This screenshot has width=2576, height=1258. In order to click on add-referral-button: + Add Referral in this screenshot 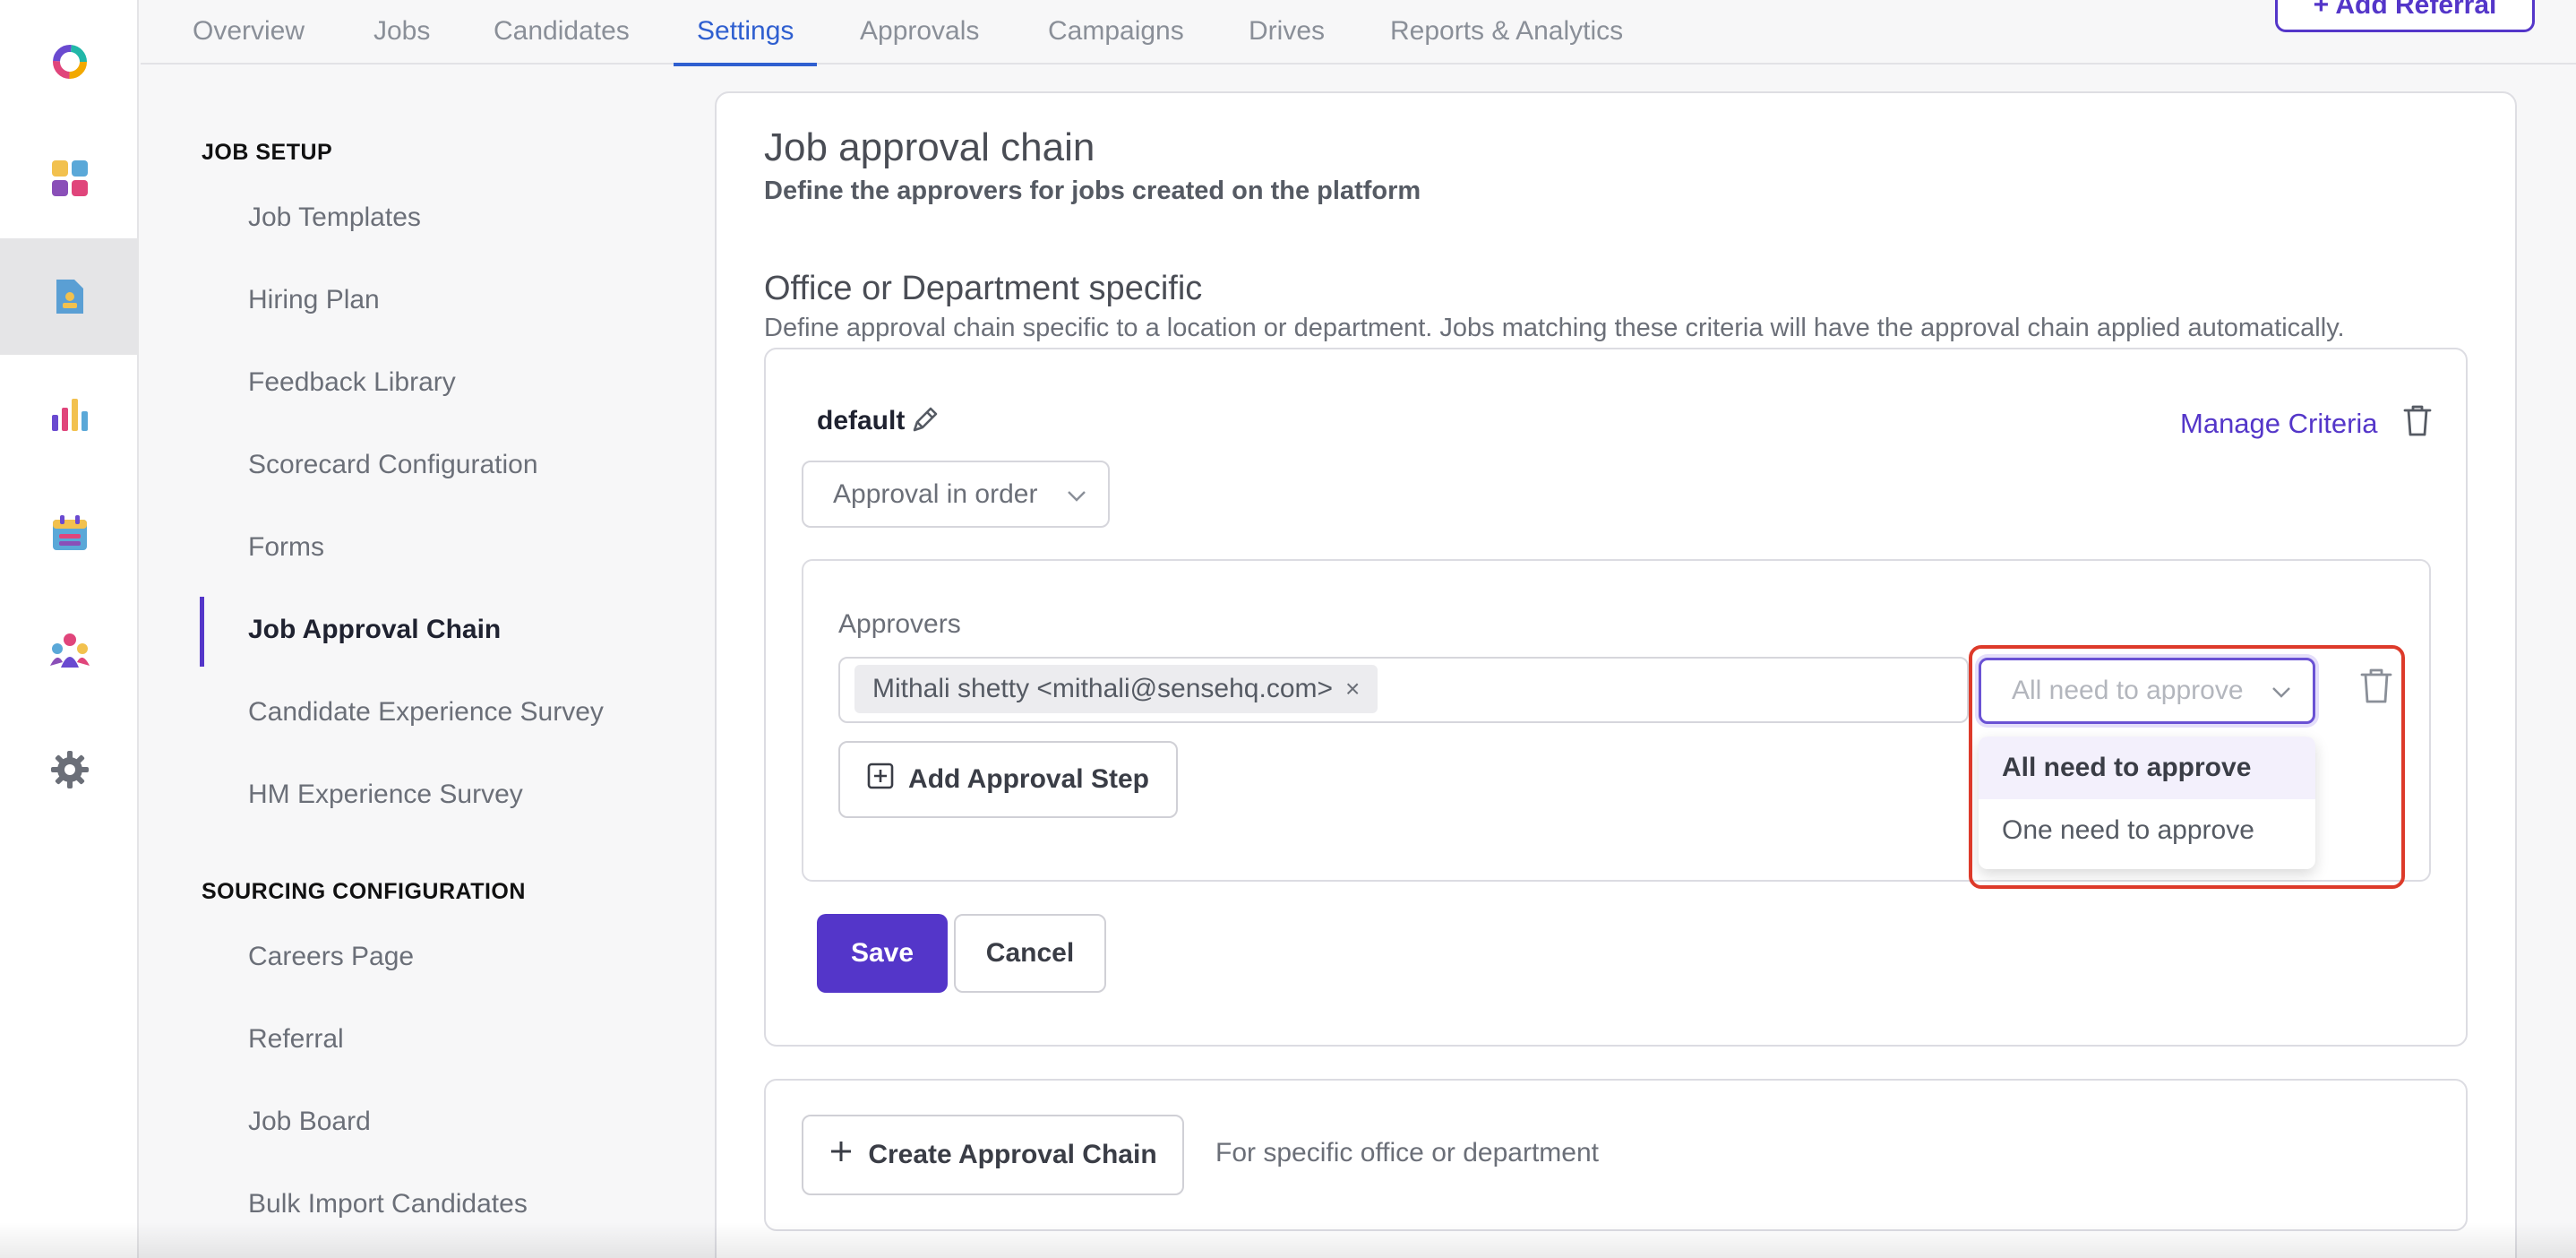, I will do `click(2405, 16)`.